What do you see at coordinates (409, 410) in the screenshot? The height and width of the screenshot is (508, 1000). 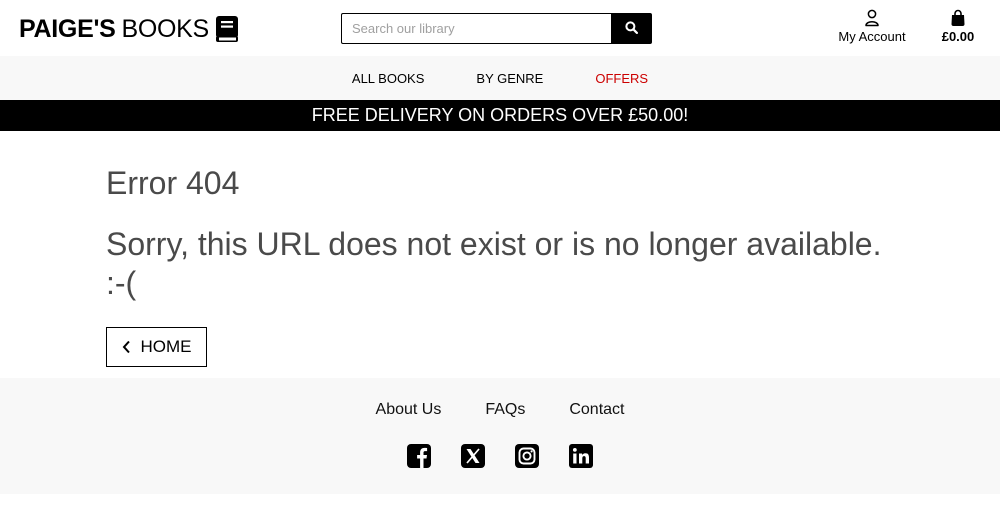 I see `footer-about-us: About Us` at bounding box center [409, 410].